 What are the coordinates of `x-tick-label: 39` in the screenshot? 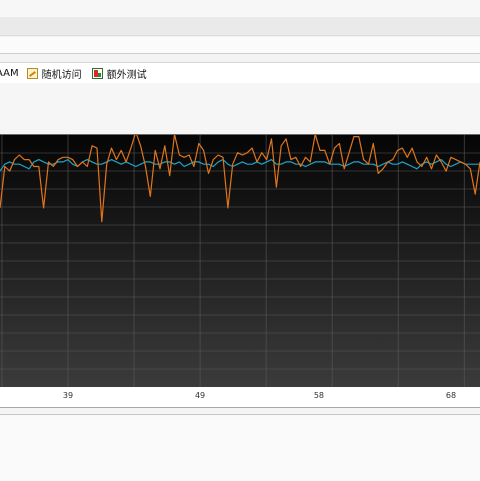 It's located at (68, 395).